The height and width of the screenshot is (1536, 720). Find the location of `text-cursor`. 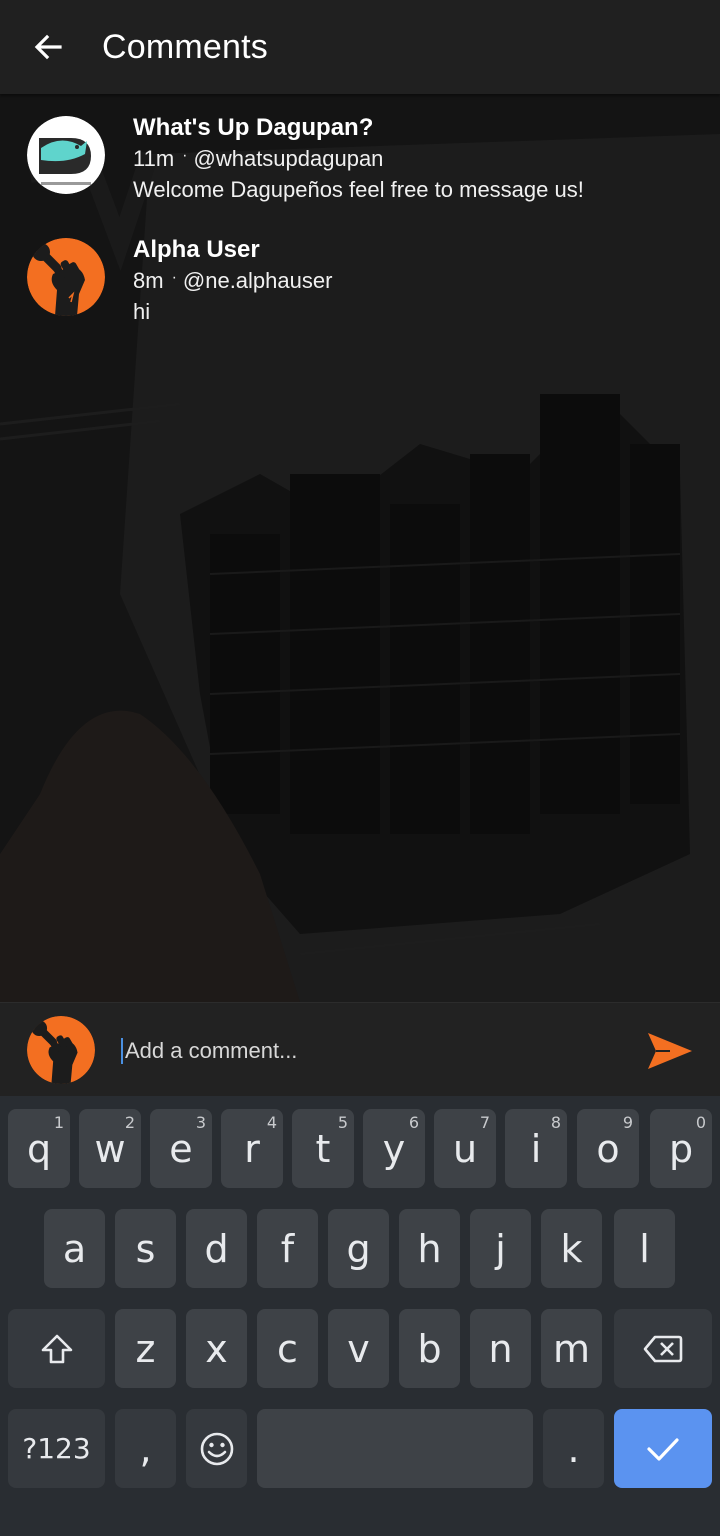

text-cursor is located at coordinates (122, 1051).